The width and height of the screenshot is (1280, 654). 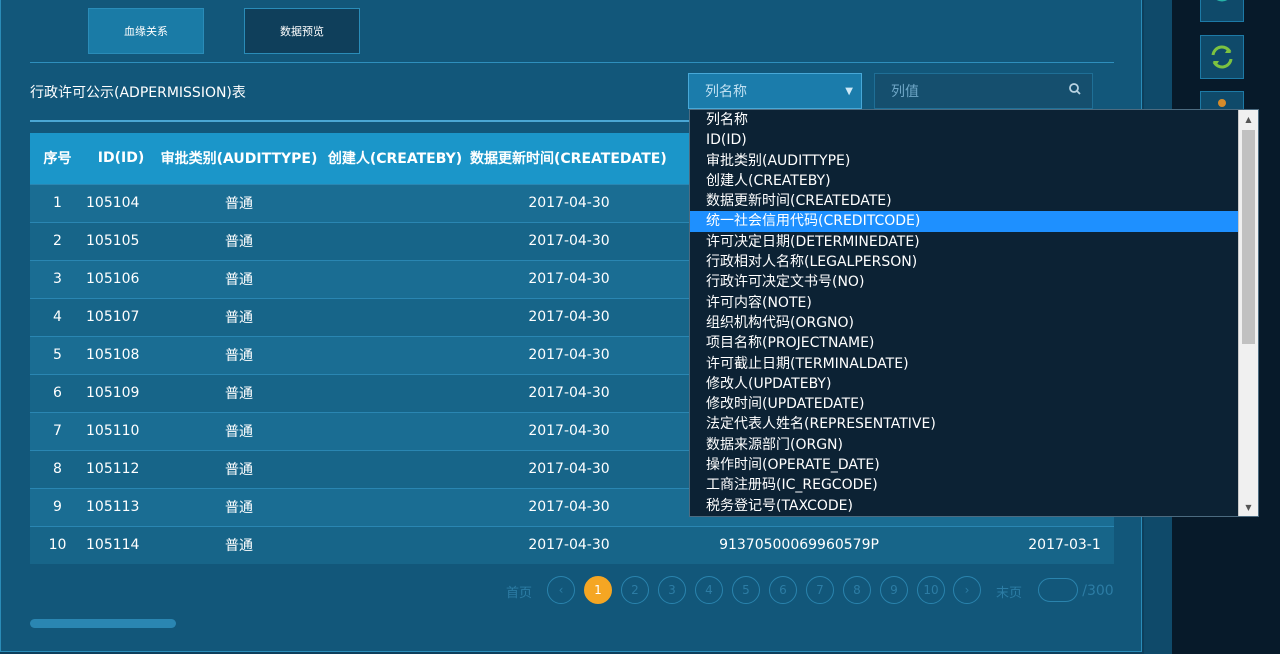 I want to click on table-cell: 4, so click(x=57, y=316).